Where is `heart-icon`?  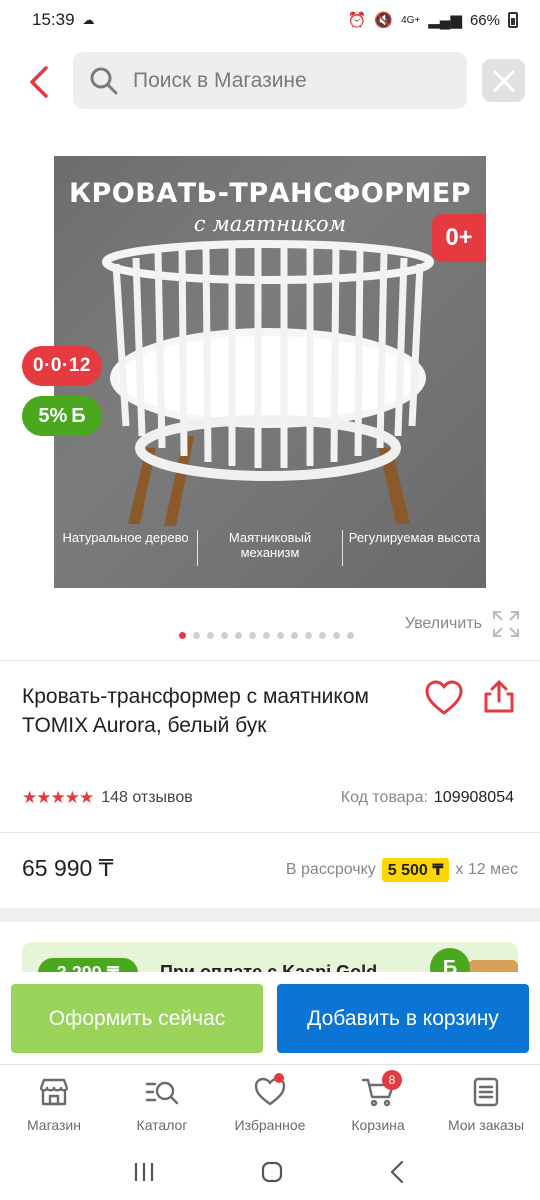 heart-icon is located at coordinates (444, 697).